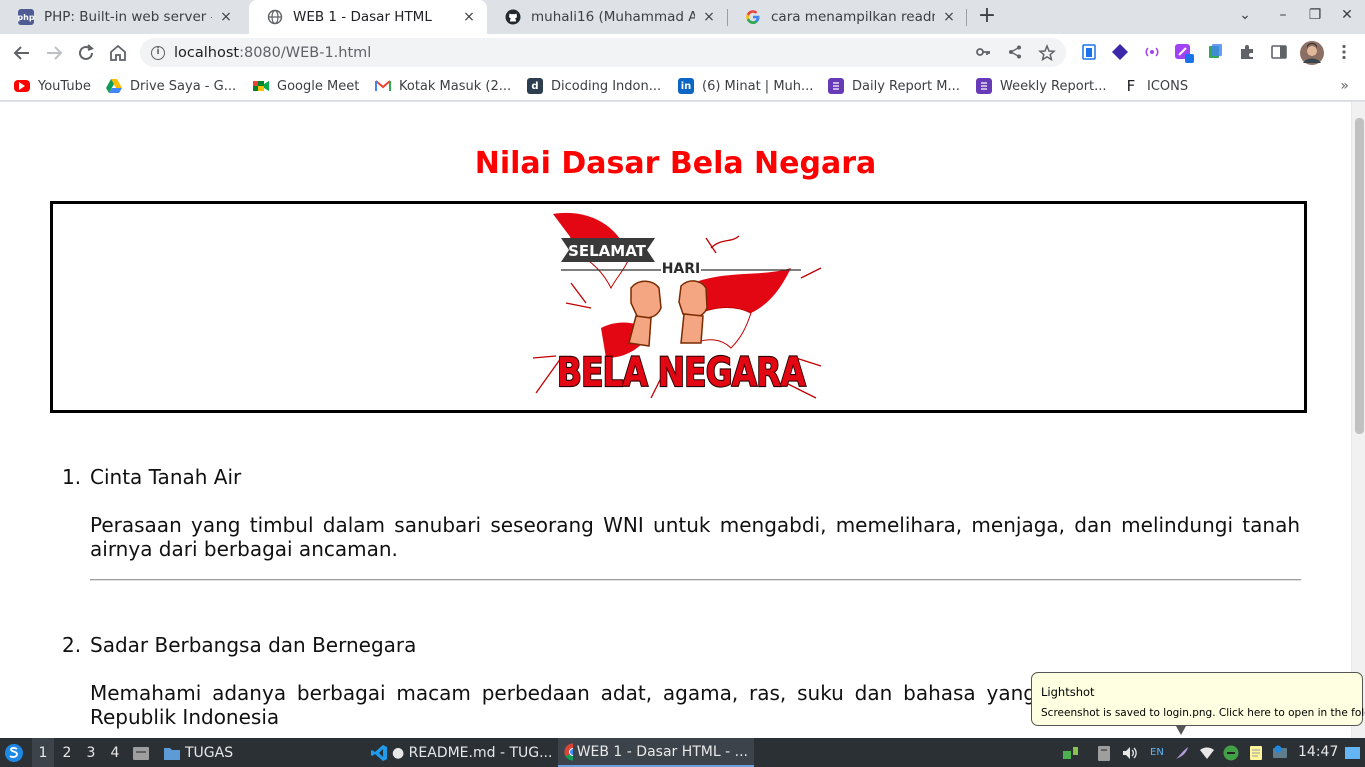 This screenshot has width=1365, height=767. Describe the element at coordinates (1152, 52) in the screenshot. I see `extension-radio-icon` at that location.